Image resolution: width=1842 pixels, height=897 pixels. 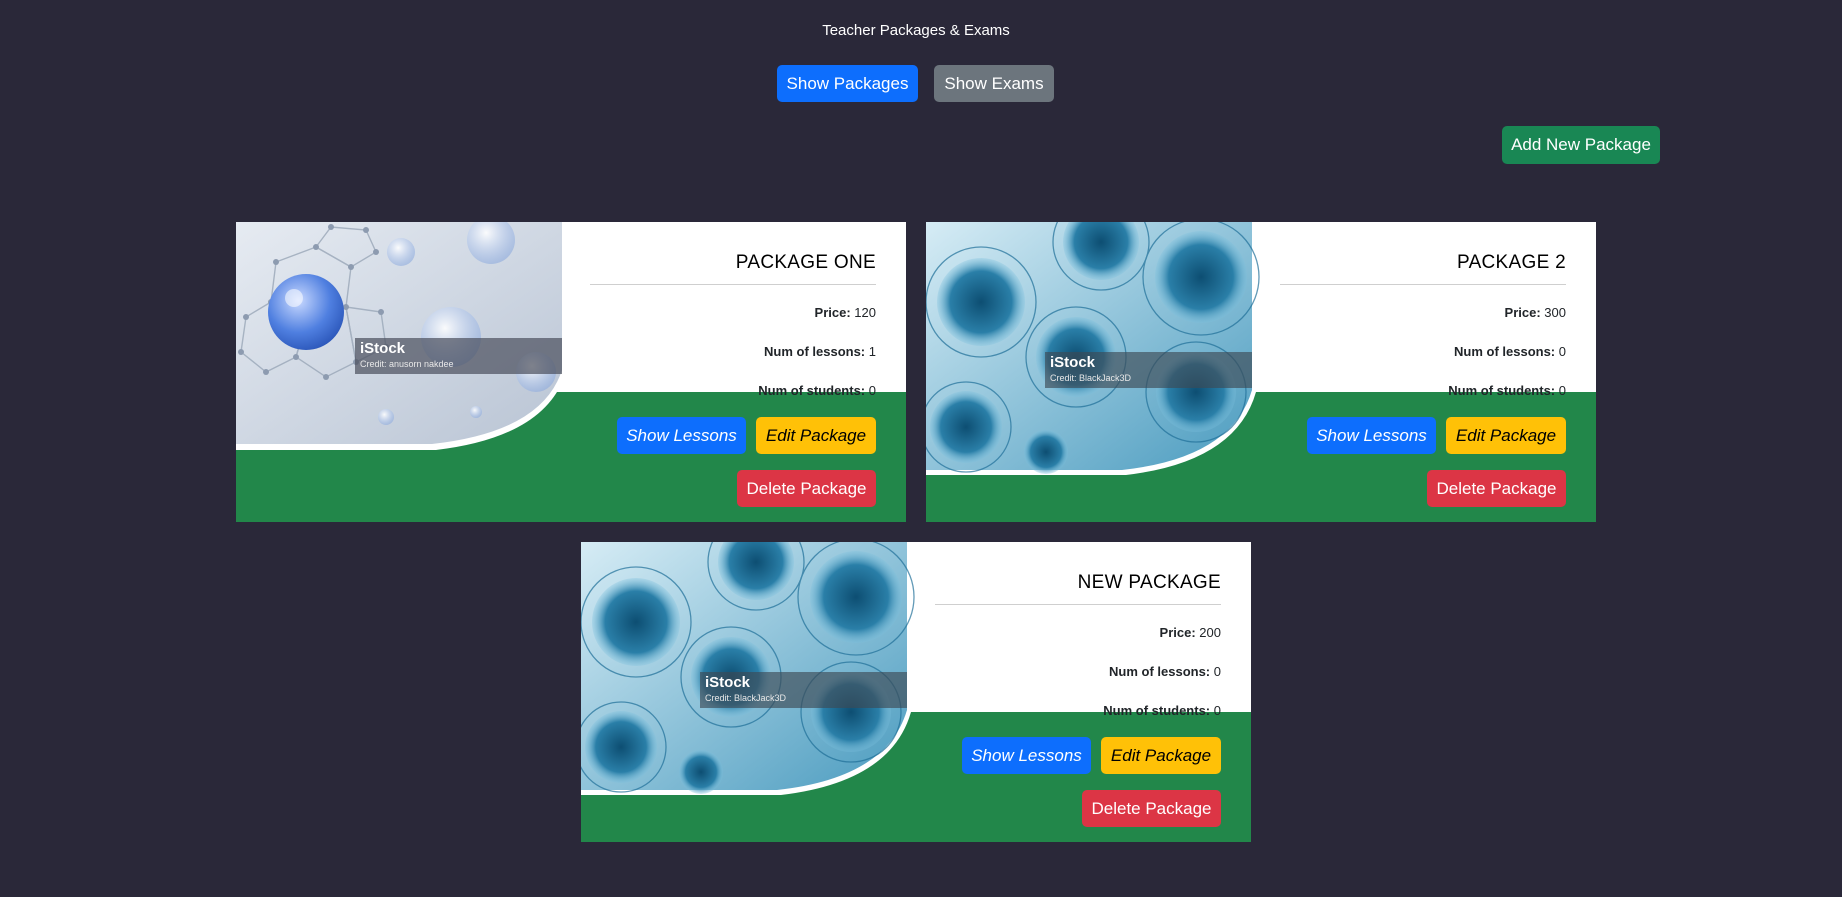 What do you see at coordinates (1423, 268) in the screenshot?
I see `package-title: PACKAGE 2` at bounding box center [1423, 268].